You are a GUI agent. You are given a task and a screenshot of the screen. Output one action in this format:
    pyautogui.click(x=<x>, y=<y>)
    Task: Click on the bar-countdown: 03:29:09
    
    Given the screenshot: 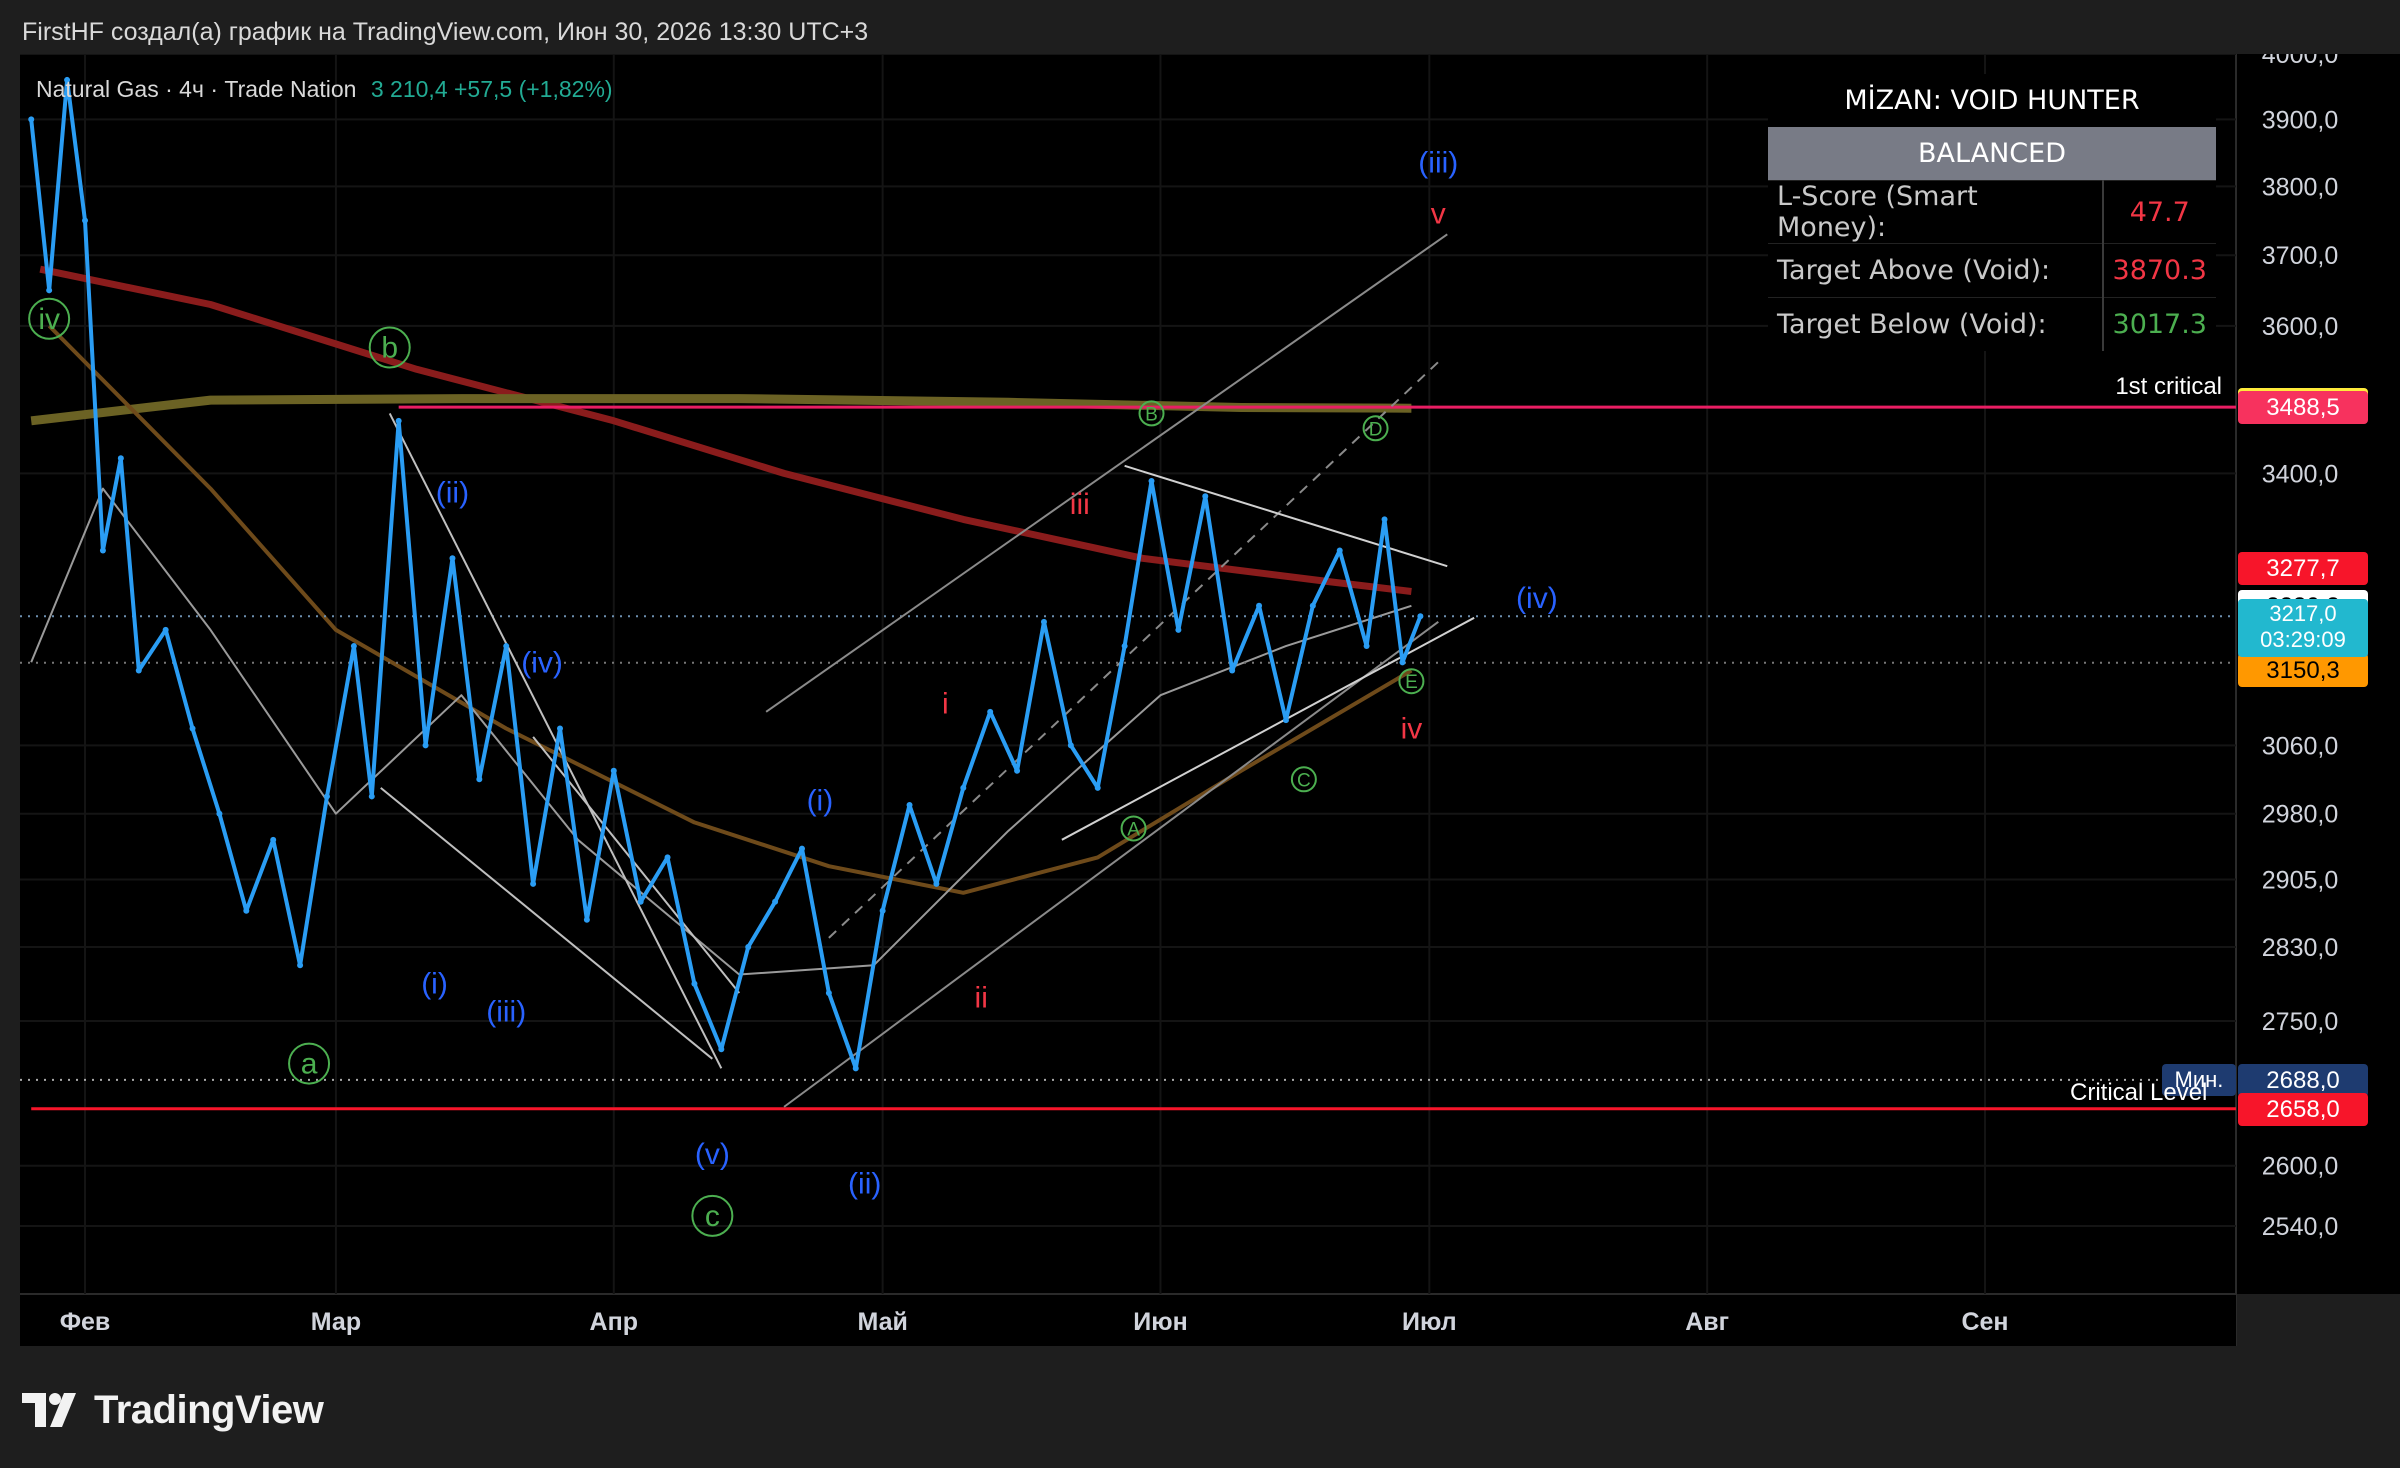 What is the action you would take?
    pyautogui.click(x=2303, y=640)
    